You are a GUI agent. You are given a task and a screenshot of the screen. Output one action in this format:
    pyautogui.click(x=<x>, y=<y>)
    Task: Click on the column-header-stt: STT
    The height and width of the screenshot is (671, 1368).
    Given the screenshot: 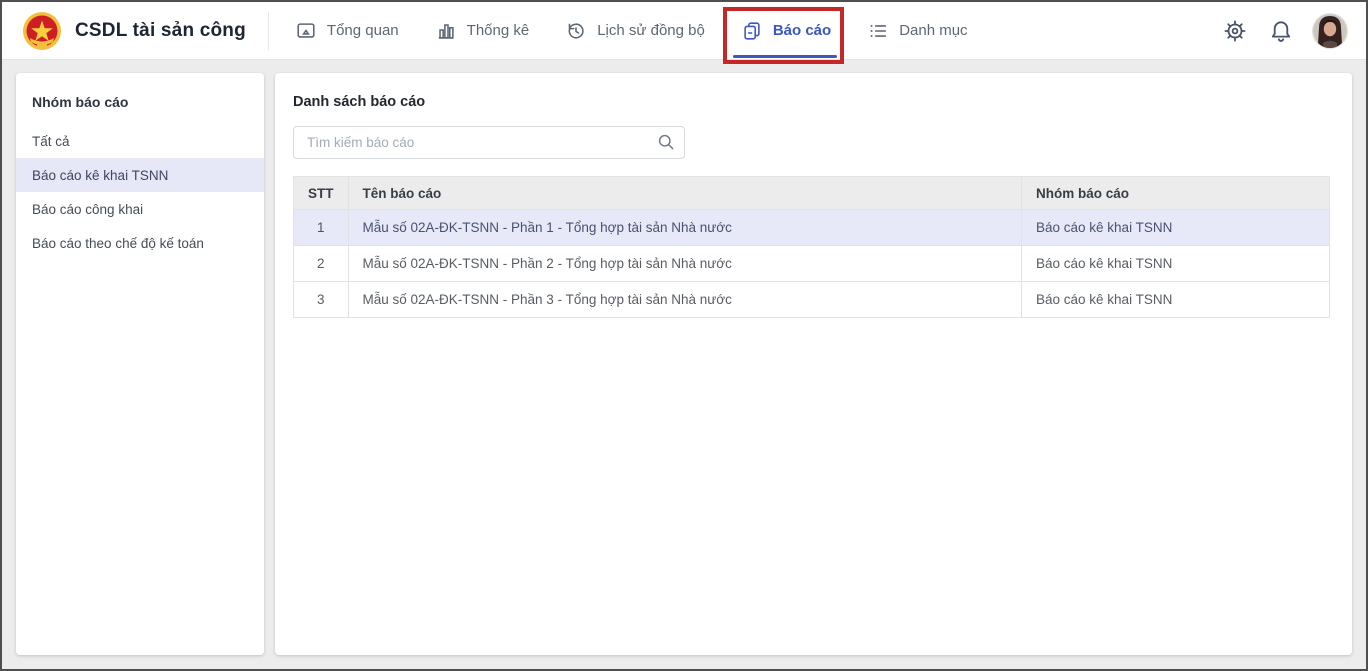 What is the action you would take?
    pyautogui.click(x=321, y=193)
    